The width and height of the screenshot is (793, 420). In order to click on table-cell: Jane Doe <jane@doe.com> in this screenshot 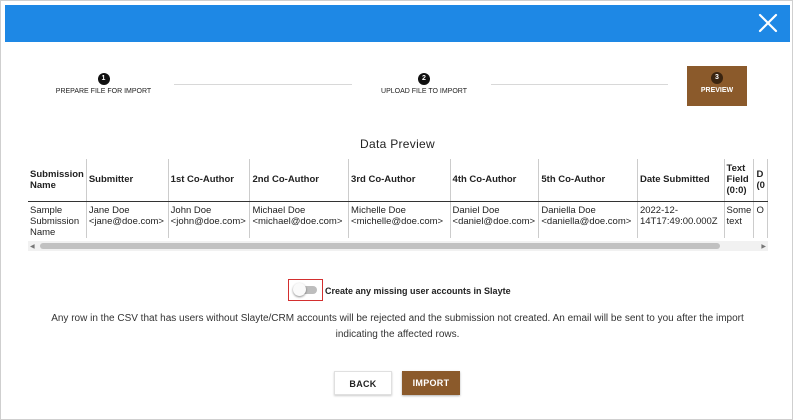, I will do `click(127, 219)`.